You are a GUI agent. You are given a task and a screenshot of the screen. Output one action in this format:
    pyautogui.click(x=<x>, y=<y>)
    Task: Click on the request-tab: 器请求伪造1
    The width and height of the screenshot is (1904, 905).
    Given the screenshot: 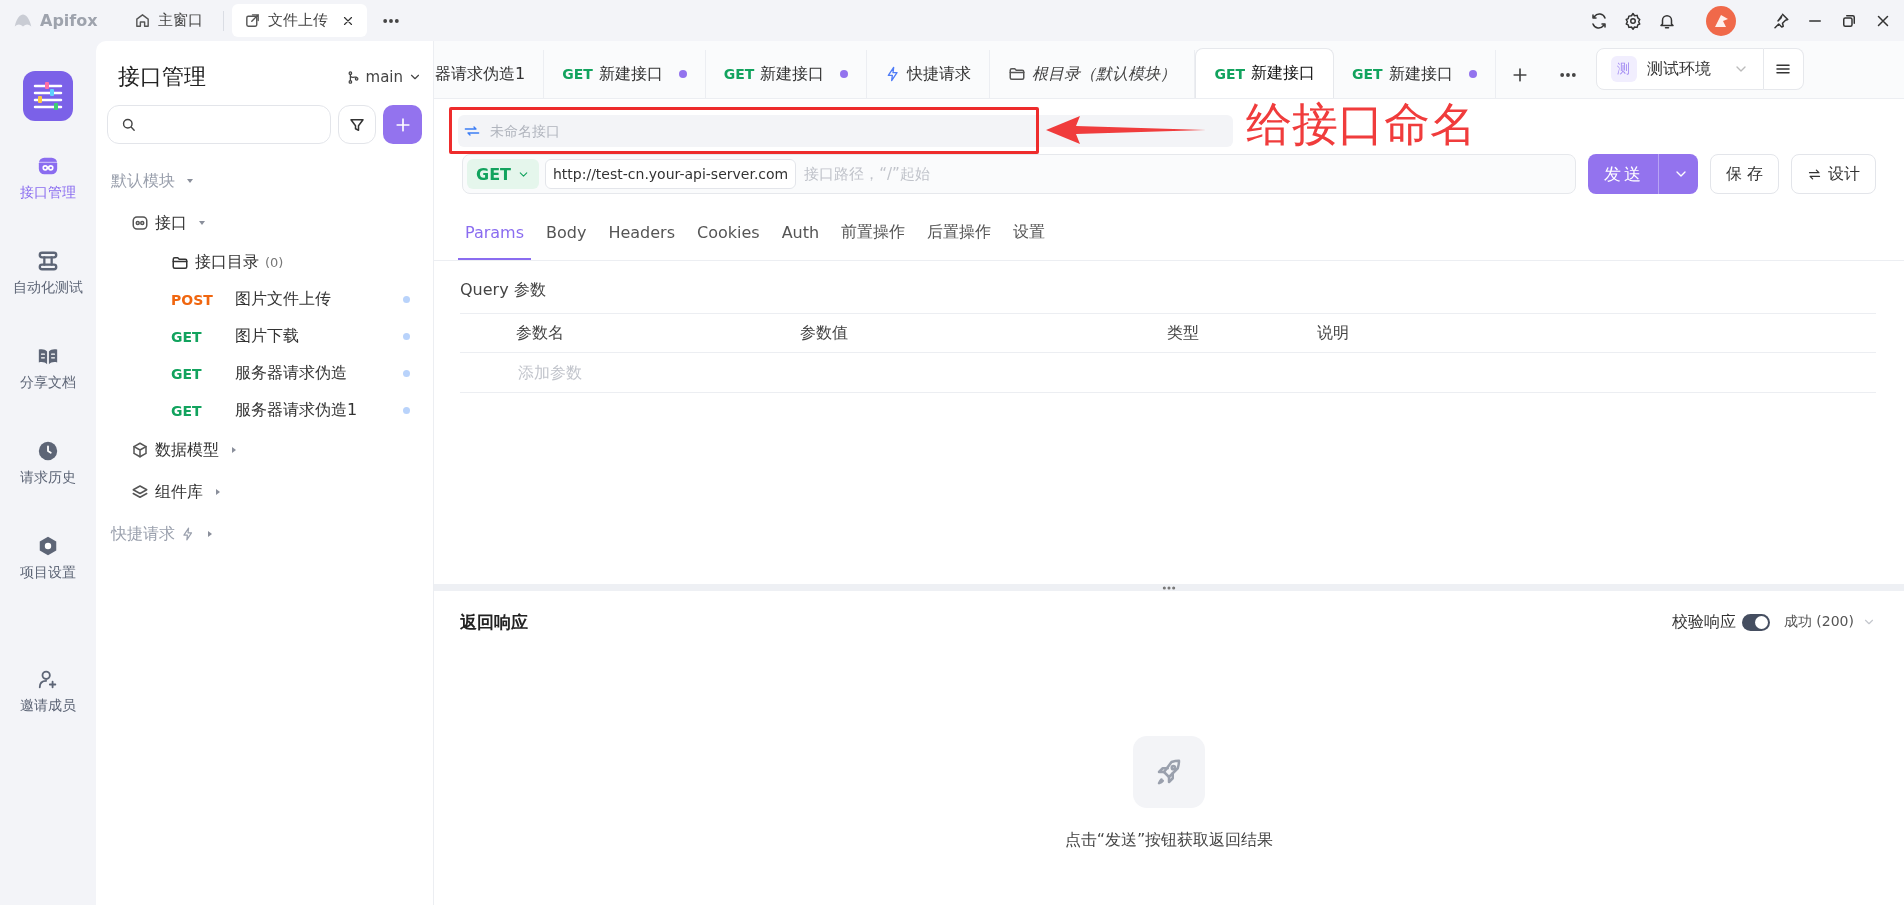 What is the action you would take?
    pyautogui.click(x=489, y=74)
    